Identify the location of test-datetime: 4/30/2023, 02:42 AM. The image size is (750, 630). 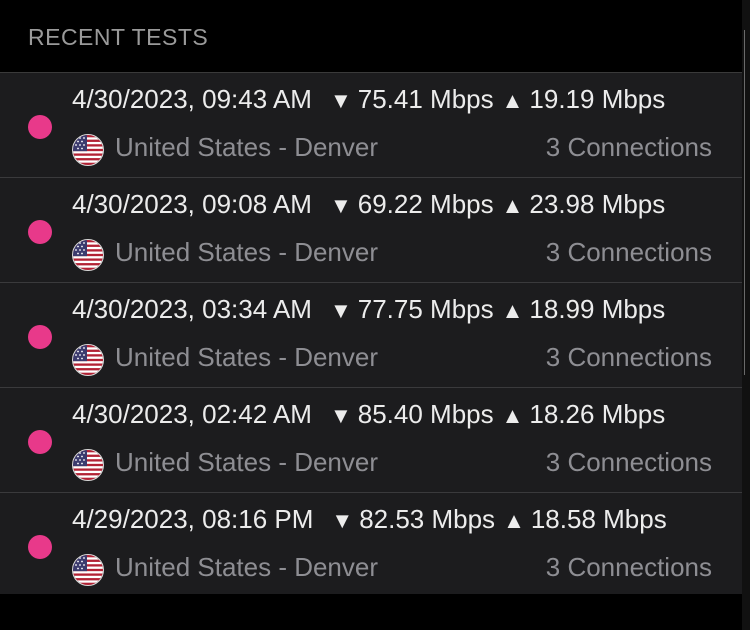
(192, 414).